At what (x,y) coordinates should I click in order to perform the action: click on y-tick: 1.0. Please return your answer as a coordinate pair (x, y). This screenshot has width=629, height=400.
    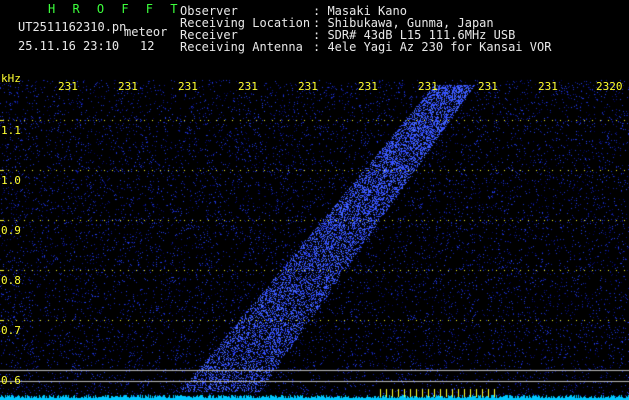
    Looking at the image, I should click on (11, 180).